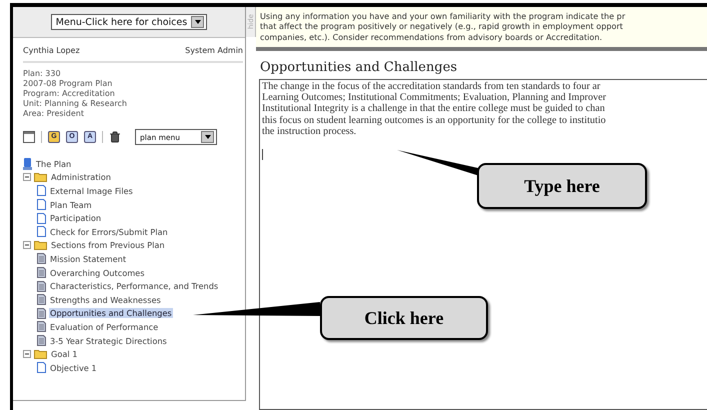 The width and height of the screenshot is (707, 410). Describe the element at coordinates (134, 286) in the screenshot. I see `tree-item: Characteristics, Performance, and Trends` at that location.